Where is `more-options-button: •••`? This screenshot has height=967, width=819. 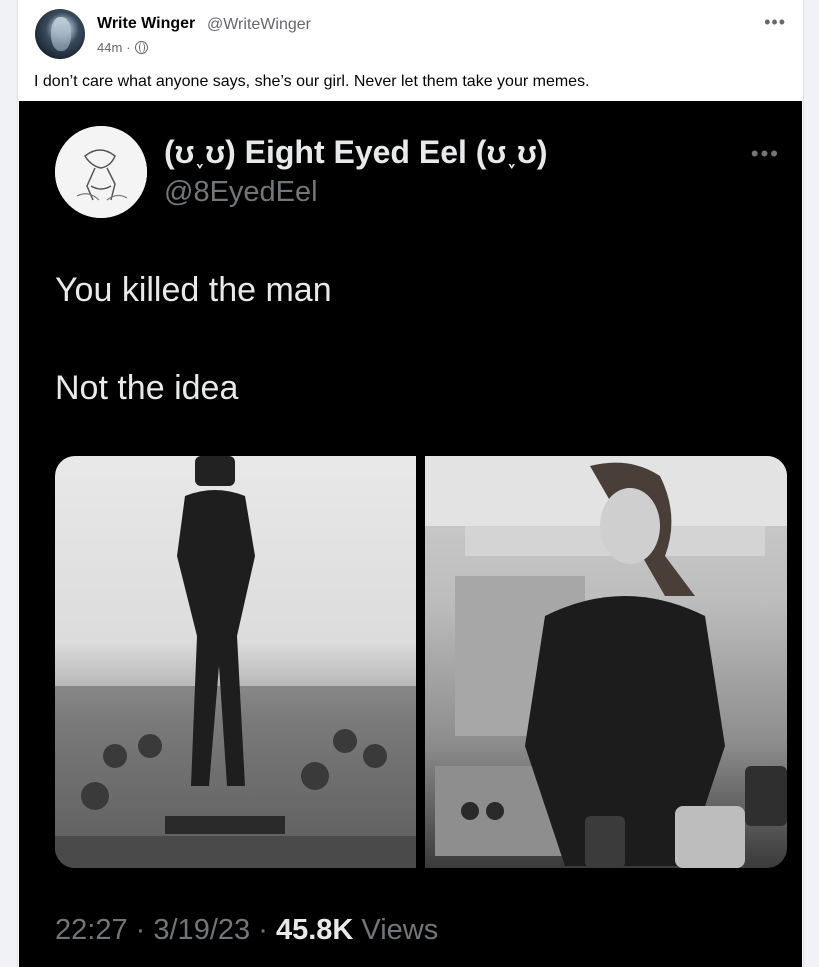
more-options-button: ••• is located at coordinates (775, 22).